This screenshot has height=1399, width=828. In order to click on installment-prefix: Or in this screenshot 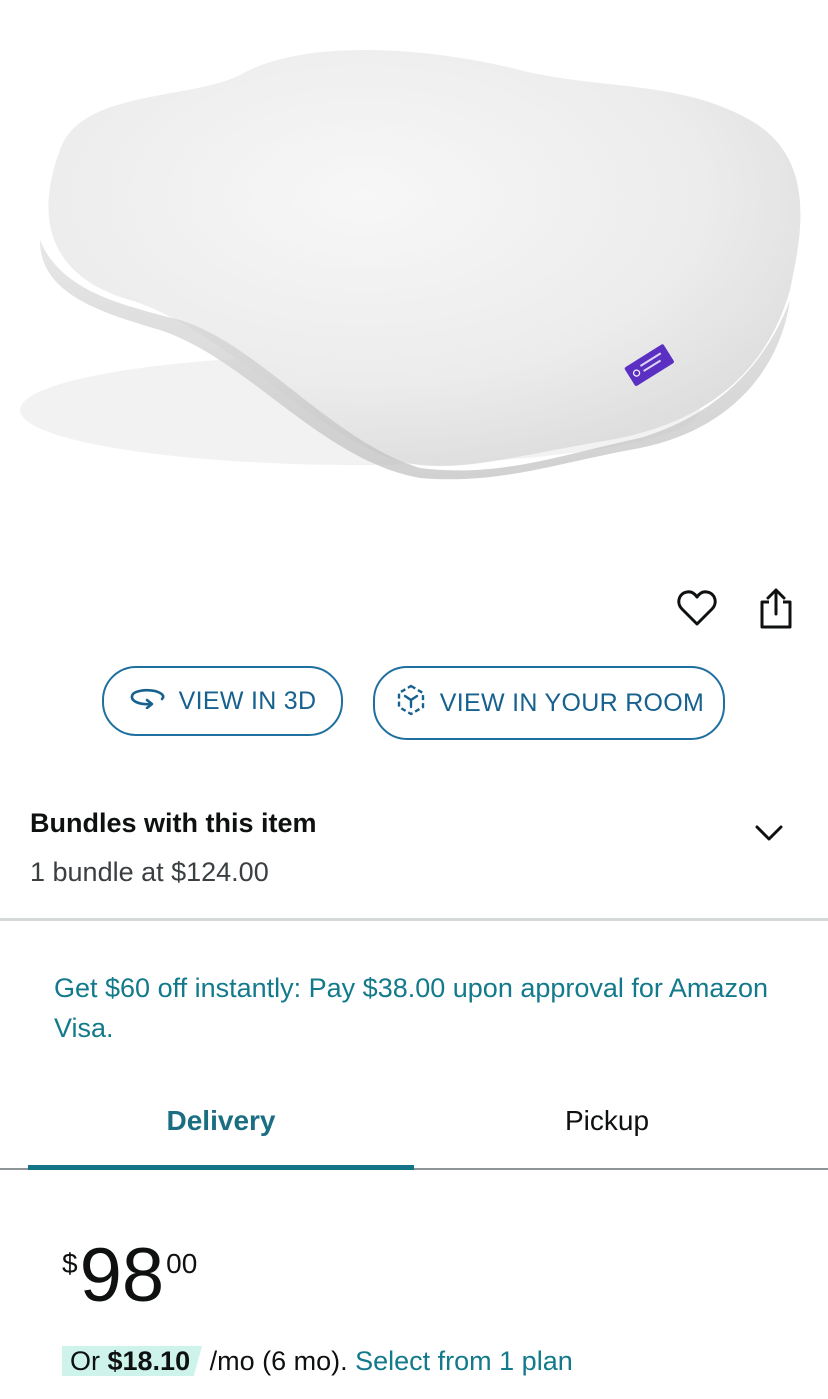, I will do `click(89, 1361)`.